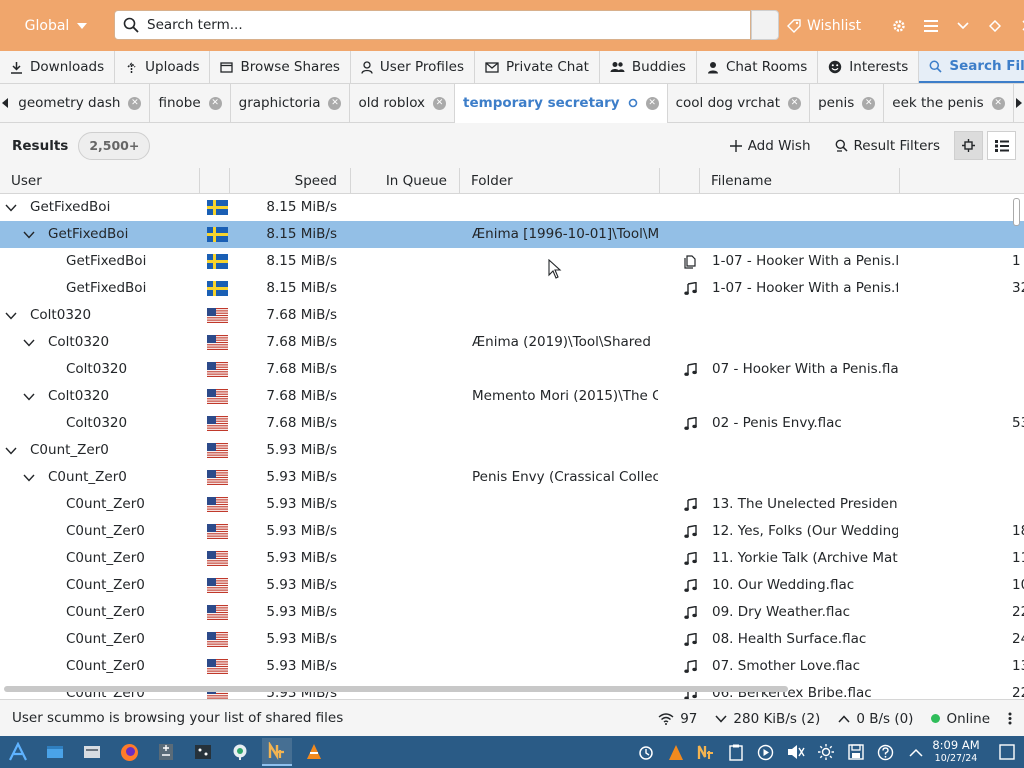 The height and width of the screenshot is (768, 1024). I want to click on status-menu-button, so click(1010, 718).